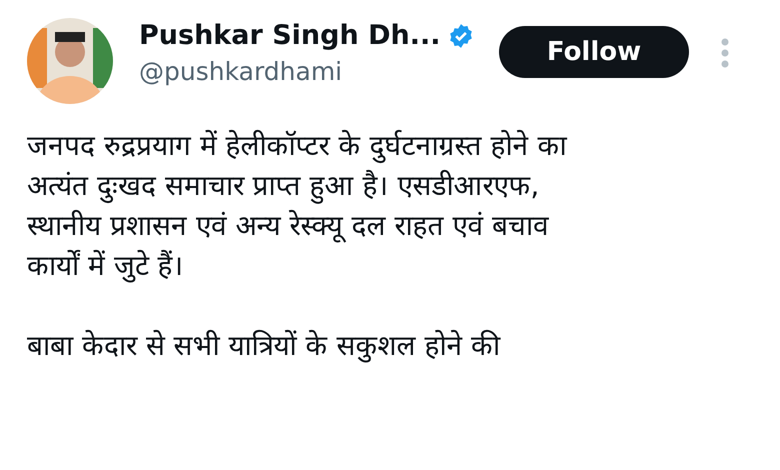 This screenshot has height=470, width=780. I want to click on tweet-paragraph: बाबा केदार से सभी यात्रियों के सकुशल होने की, so click(264, 346).